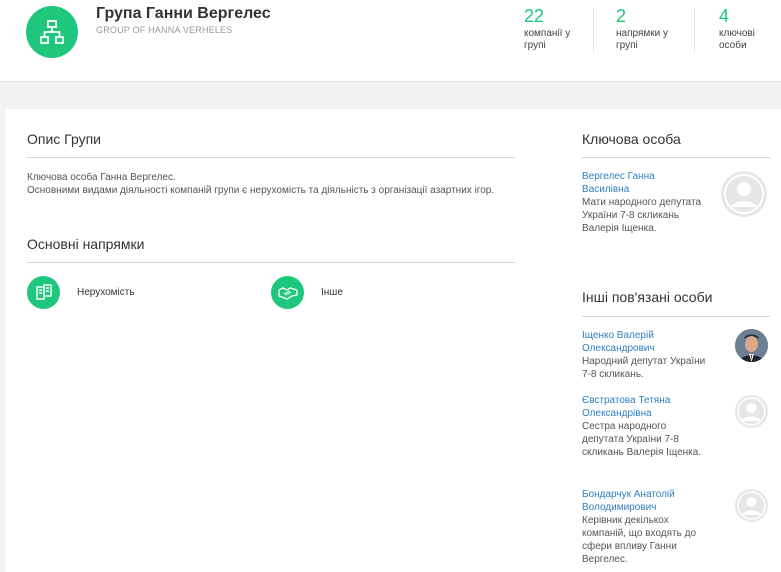 The height and width of the screenshot is (572, 781). What do you see at coordinates (631, 139) in the screenshot?
I see `key-person-title: Ключова особа` at bounding box center [631, 139].